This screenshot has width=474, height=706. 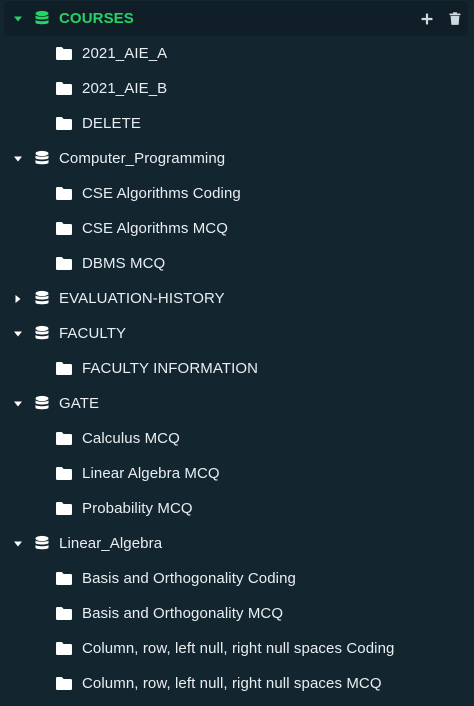 I want to click on tree-collection-delete: DELETE, so click(x=237, y=123).